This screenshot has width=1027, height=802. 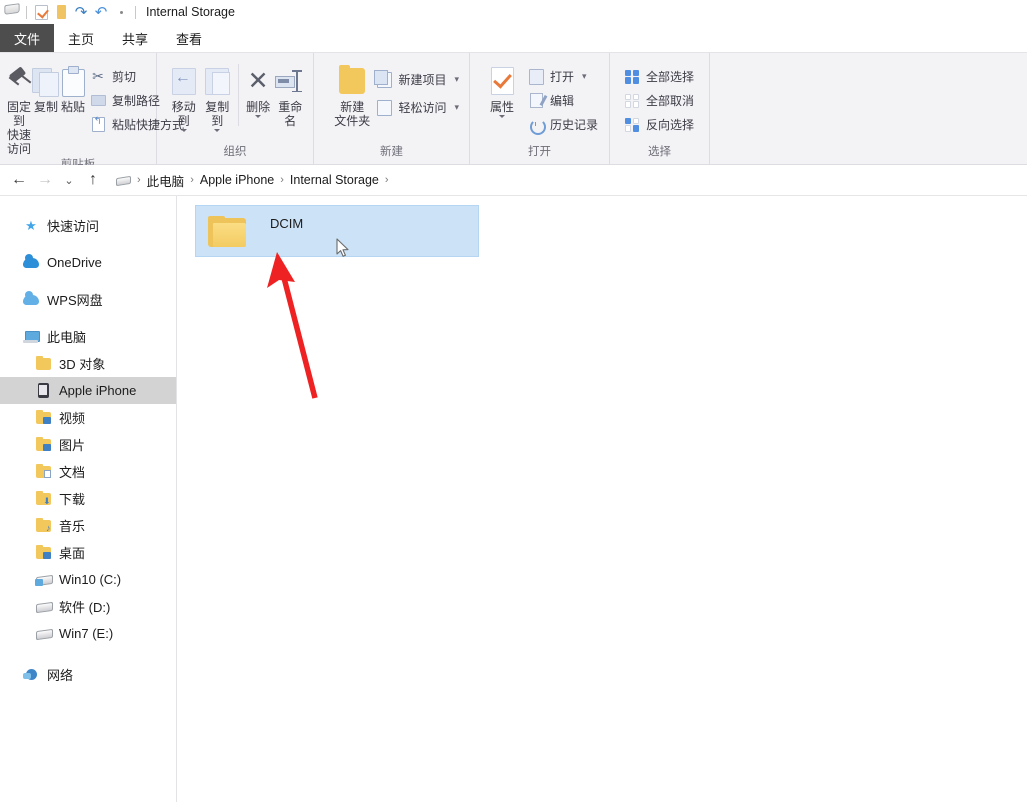 I want to click on tab-share: 共享, so click(x=135, y=38).